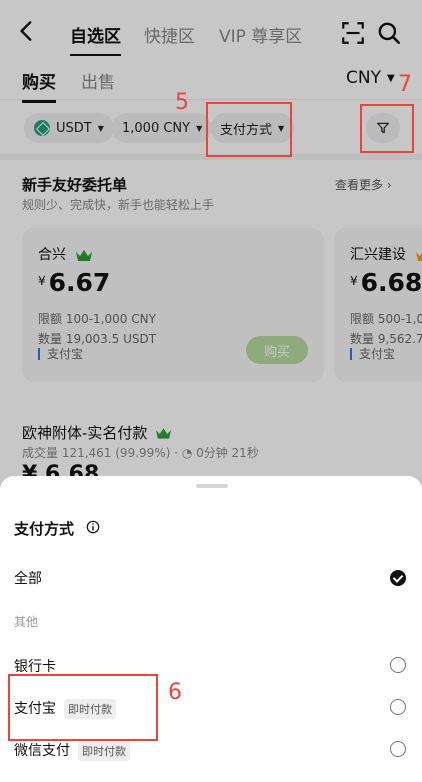 The width and height of the screenshot is (422, 782). What do you see at coordinates (104, 751) in the screenshot?
I see `instant-pay-tag: 即时付款` at bounding box center [104, 751].